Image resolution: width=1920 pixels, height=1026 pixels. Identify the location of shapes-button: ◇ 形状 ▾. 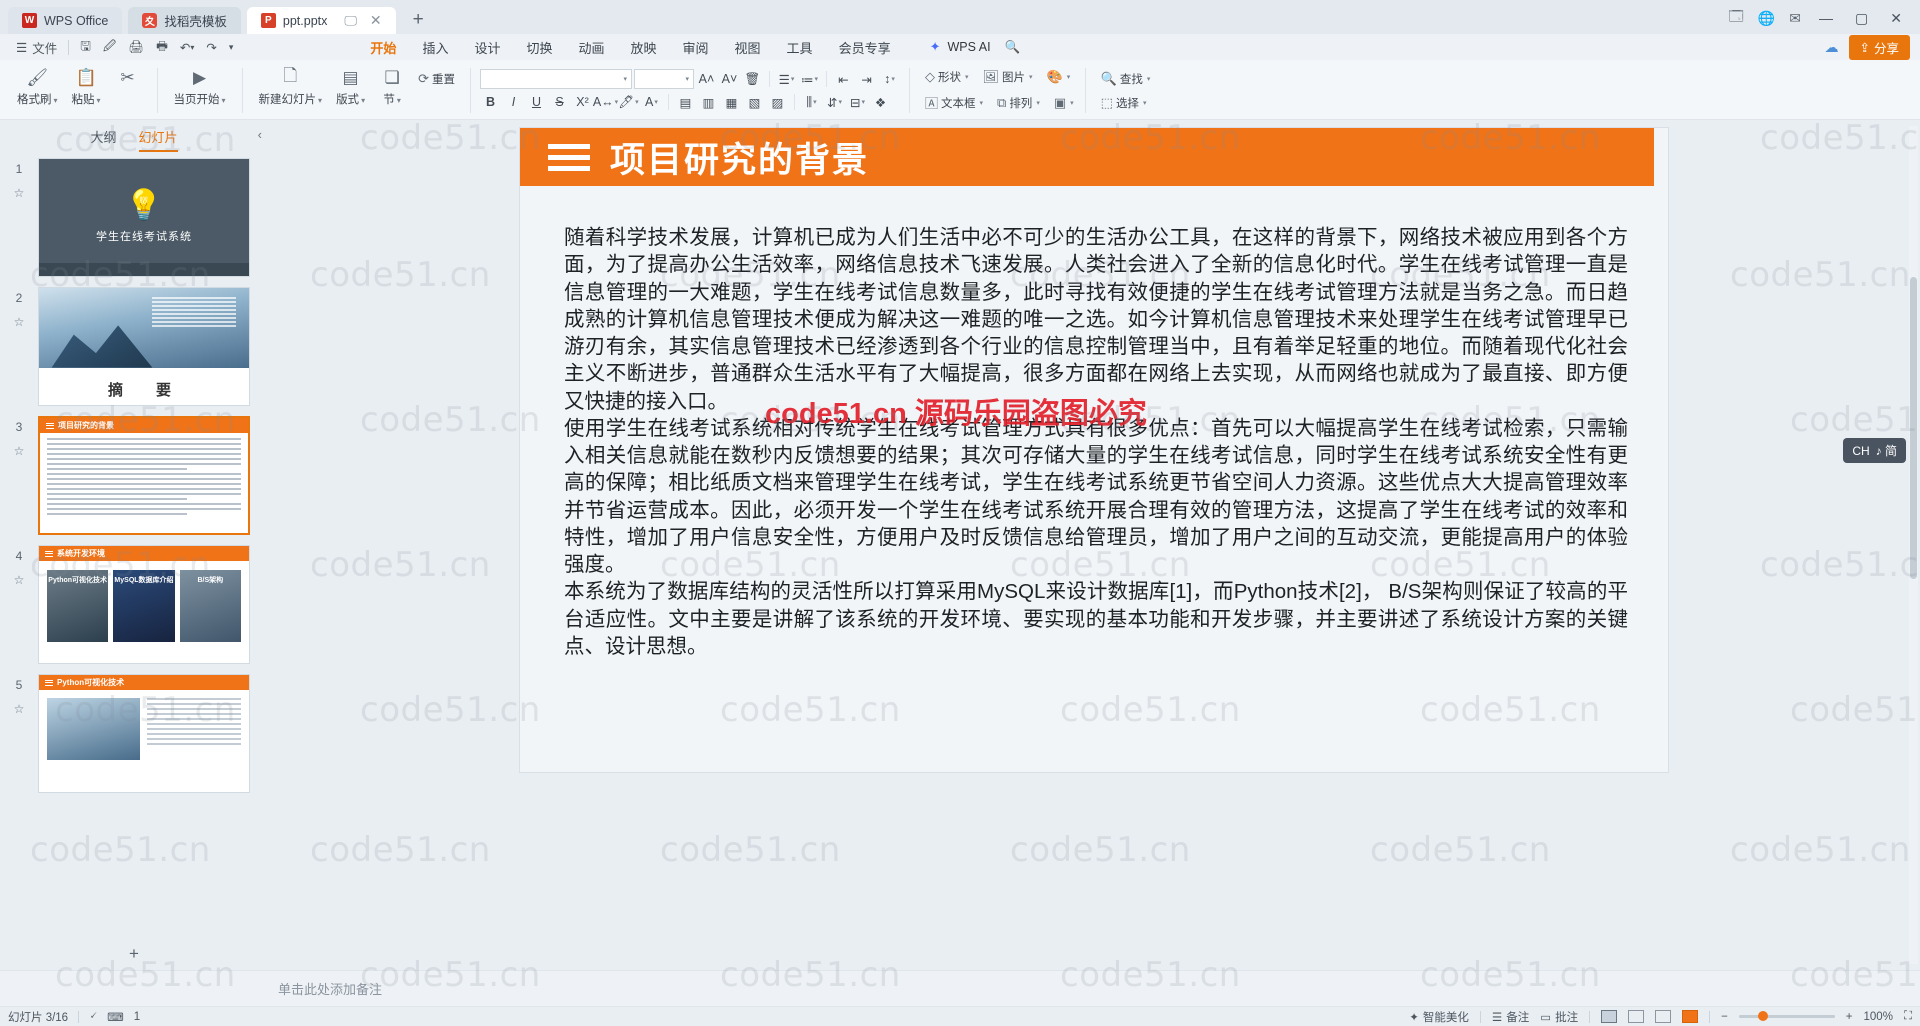
(947, 77).